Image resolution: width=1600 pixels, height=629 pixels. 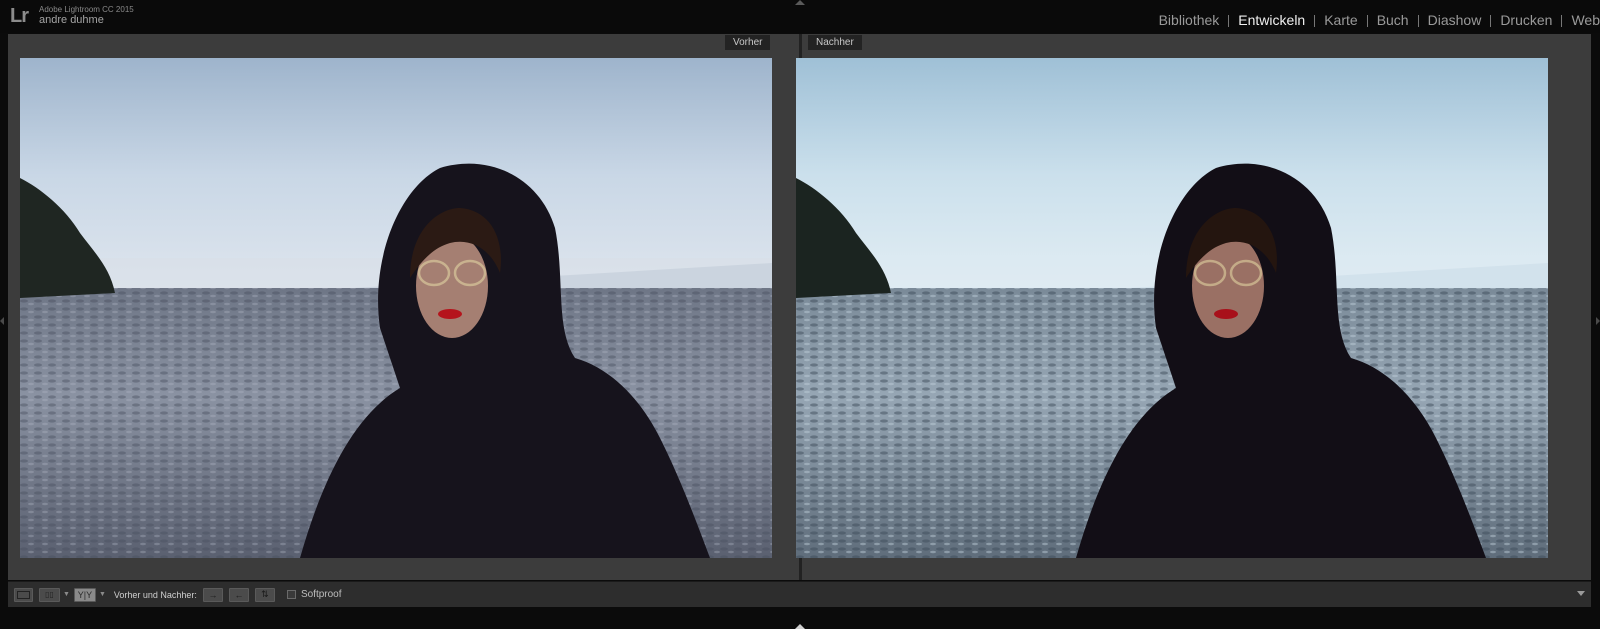 I want to click on yy-label: Y|Y, so click(x=85, y=594).